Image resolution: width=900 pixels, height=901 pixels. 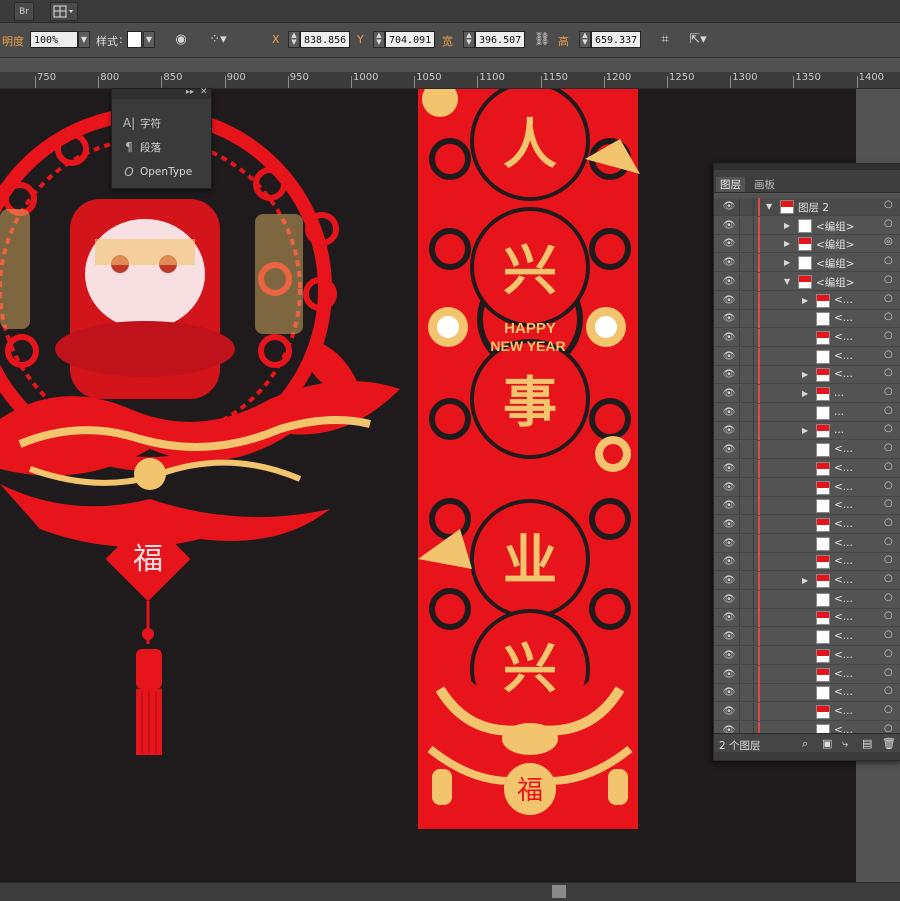 What do you see at coordinates (379, 39) in the screenshot?
I see `y-stepper-icon: ▲ ▼` at bounding box center [379, 39].